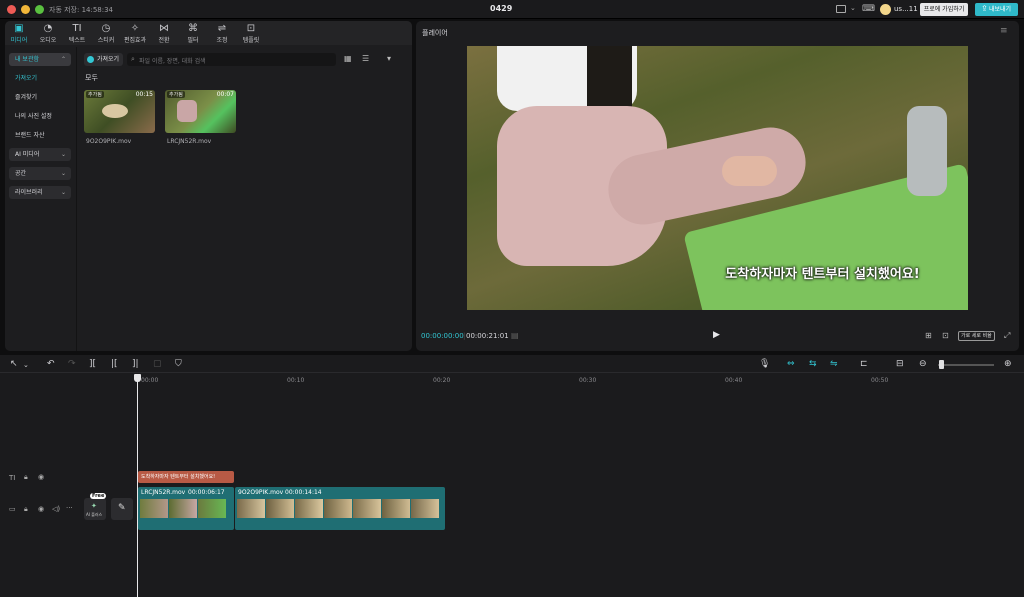 This screenshot has height=597, width=1024. I want to click on search-icon: ⌕, so click(133, 59).